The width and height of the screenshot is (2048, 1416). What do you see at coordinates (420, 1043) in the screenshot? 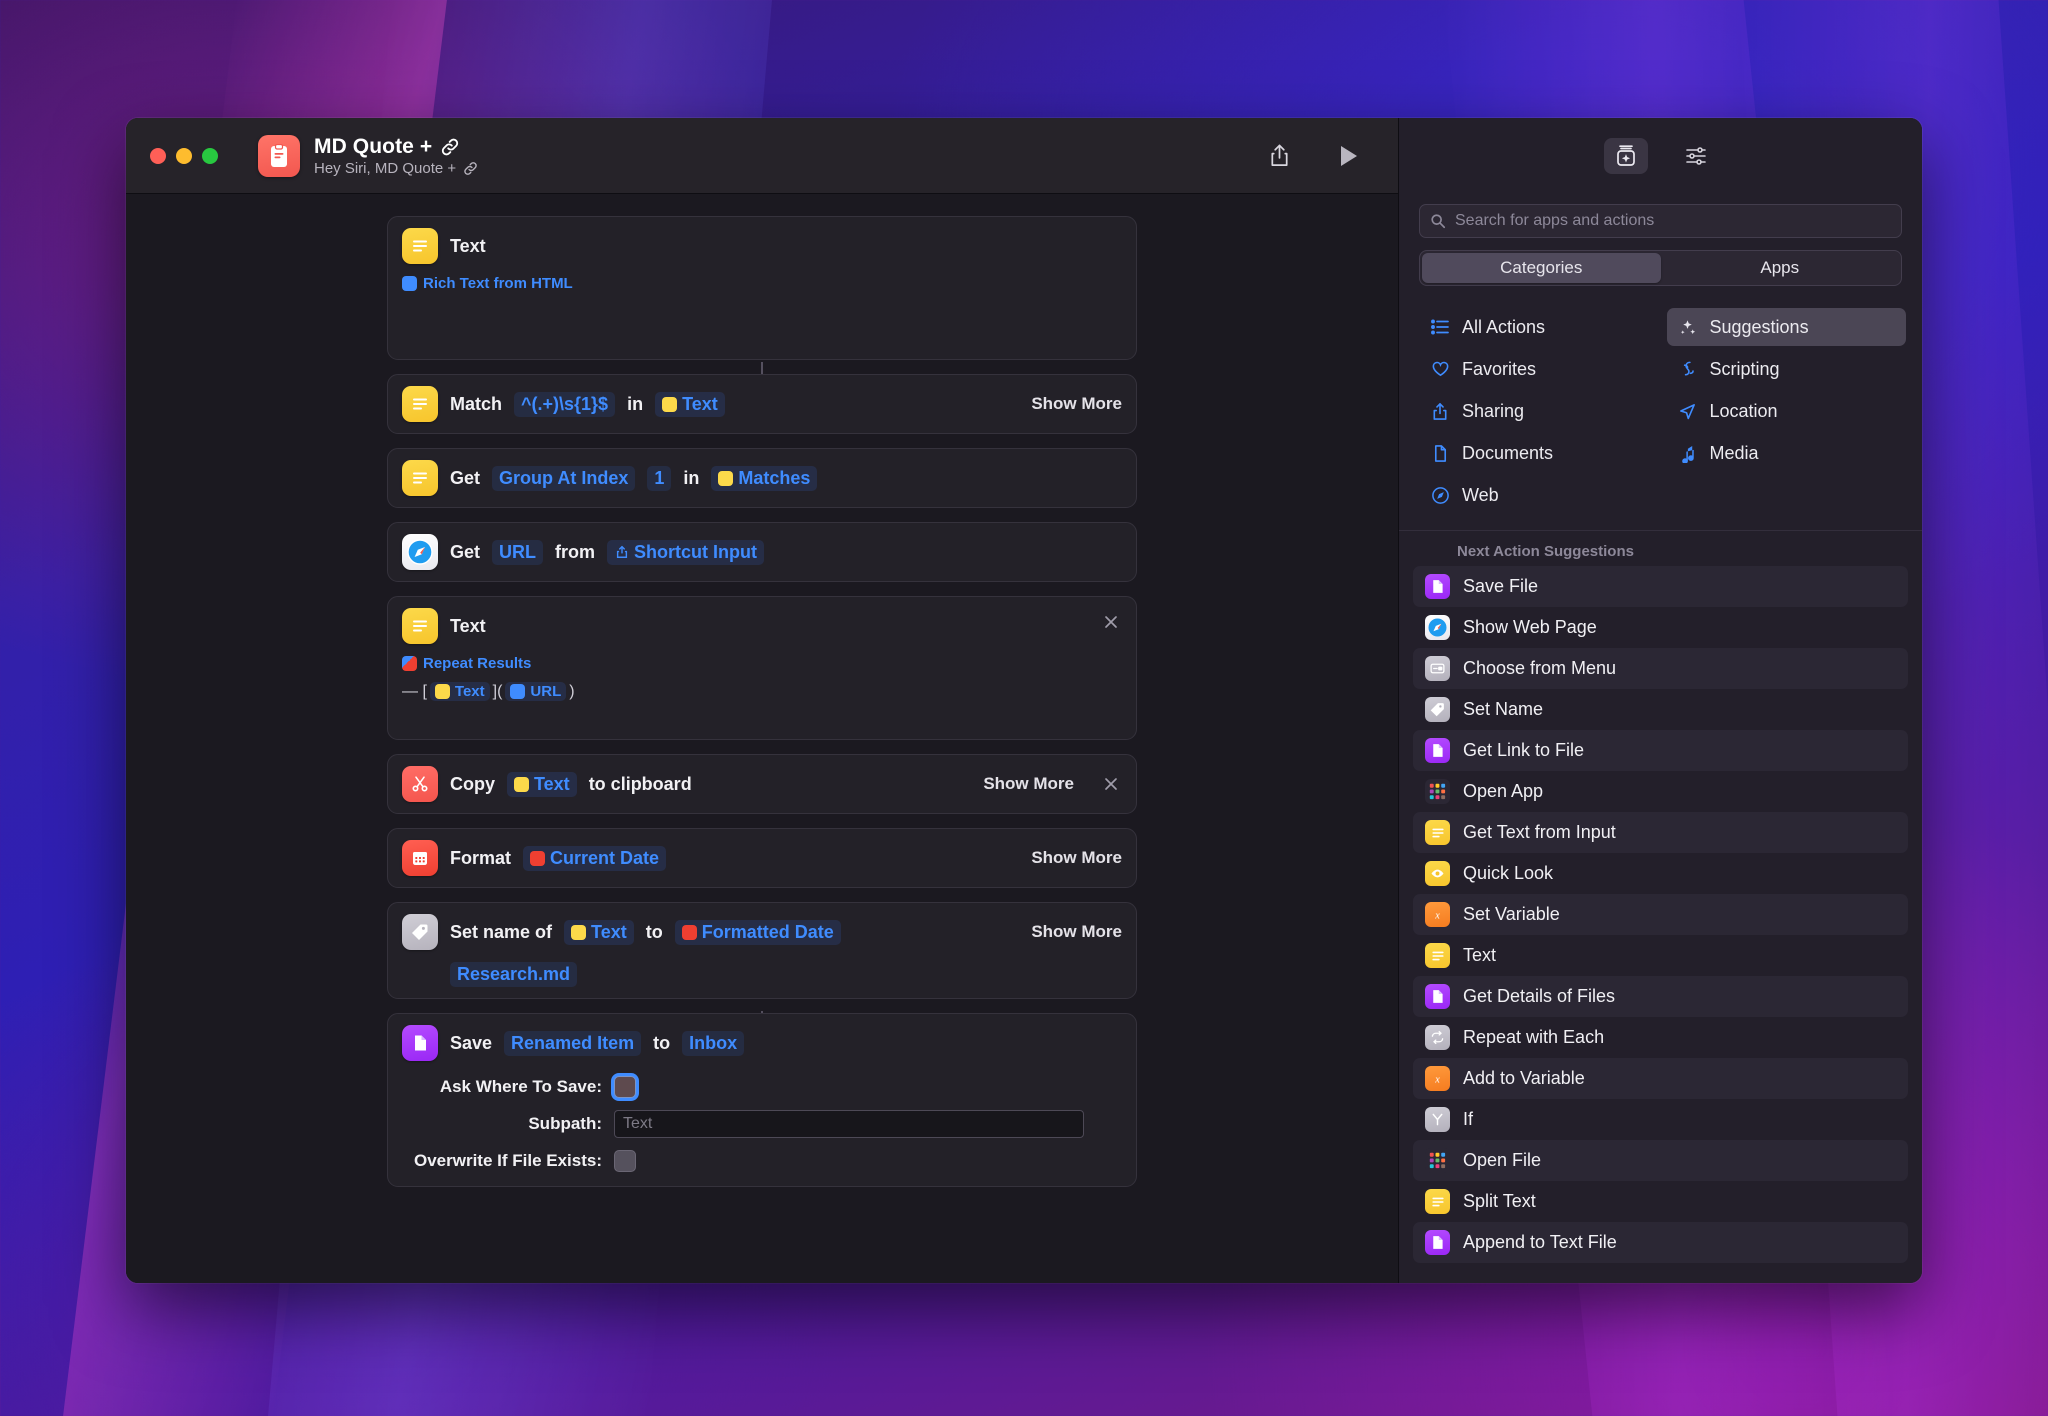
I see `file-icon` at bounding box center [420, 1043].